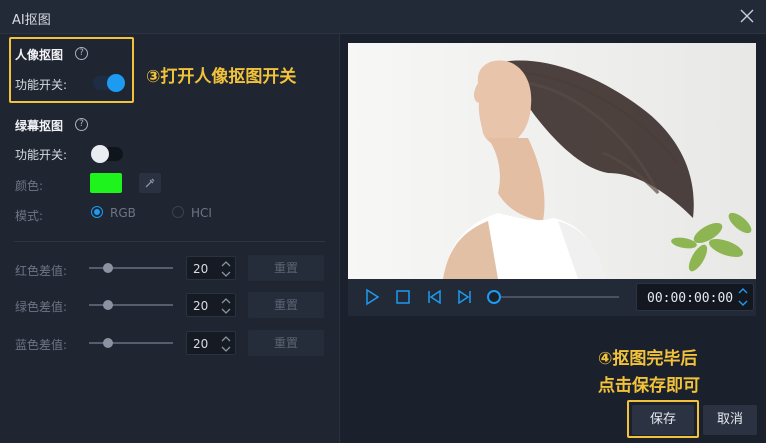 The height and width of the screenshot is (443, 766). Describe the element at coordinates (29, 216) in the screenshot. I see `mode-label: 模式:` at that location.